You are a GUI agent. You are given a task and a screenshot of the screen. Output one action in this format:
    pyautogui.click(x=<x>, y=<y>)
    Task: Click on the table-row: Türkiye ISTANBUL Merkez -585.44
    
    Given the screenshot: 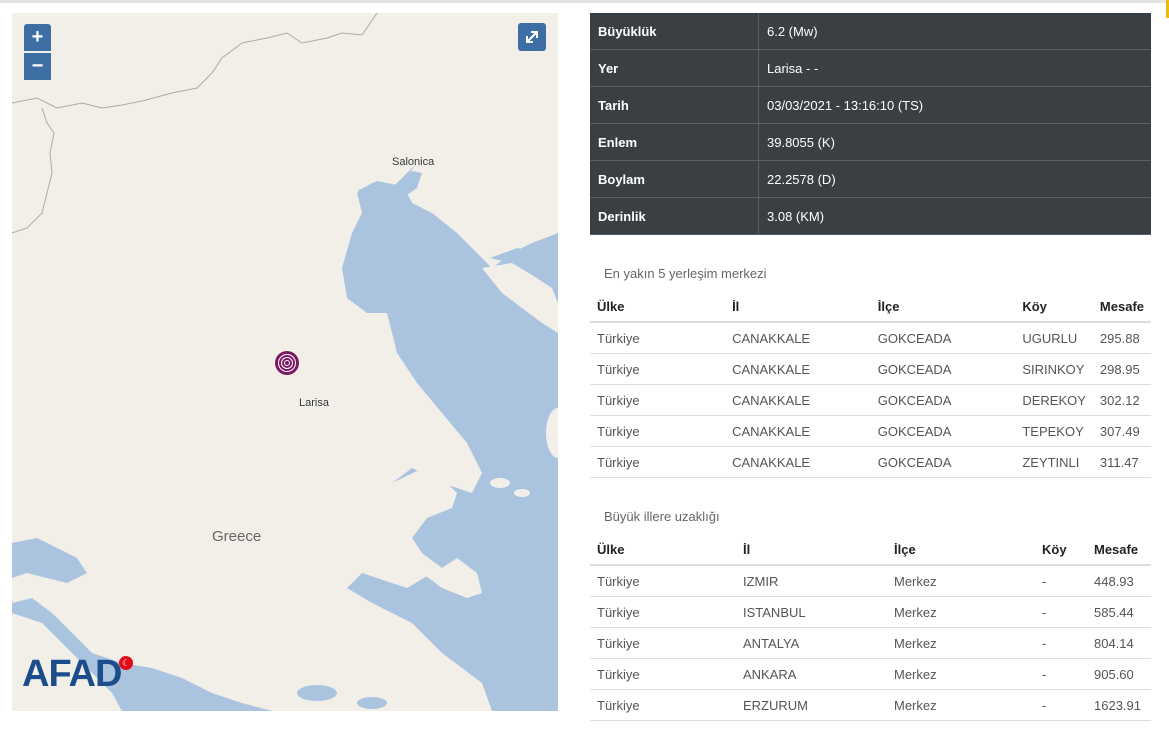 What is the action you would take?
    pyautogui.click(x=870, y=612)
    